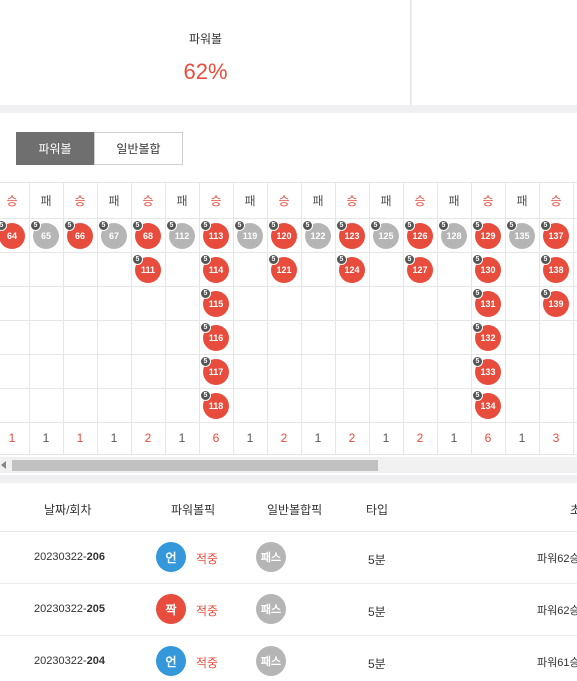 Image resolution: width=577 pixels, height=681 pixels. Describe the element at coordinates (146, 234) in the screenshot. I see `result-ball: 68 5` at that location.